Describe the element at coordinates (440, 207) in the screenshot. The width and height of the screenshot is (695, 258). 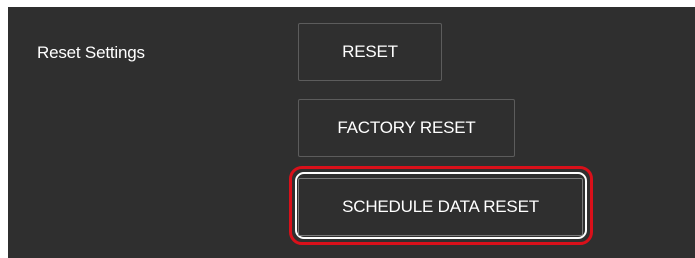
I see `schedule-data-reset-button: SCHEDULE DATA RESET` at that location.